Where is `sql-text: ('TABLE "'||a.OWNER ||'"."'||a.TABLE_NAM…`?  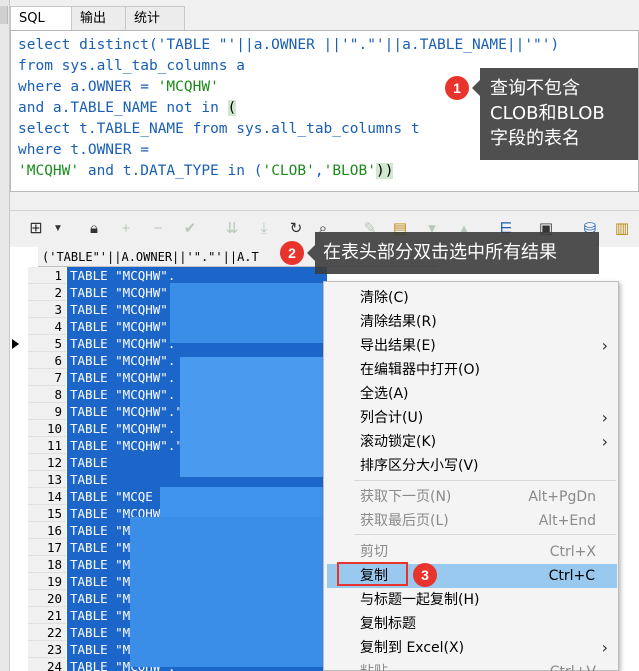 sql-text: ('TABLE "'||a.OWNER ||'"."'||a.TABLE_NAM… is located at coordinates (354, 45).